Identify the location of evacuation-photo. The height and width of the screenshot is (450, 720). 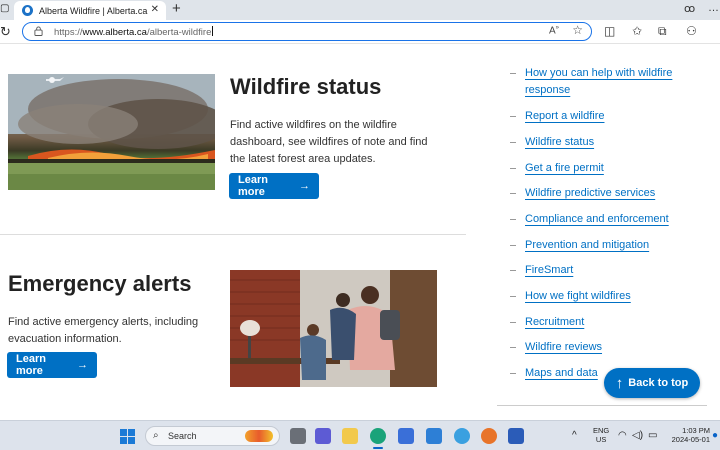
(333, 328).